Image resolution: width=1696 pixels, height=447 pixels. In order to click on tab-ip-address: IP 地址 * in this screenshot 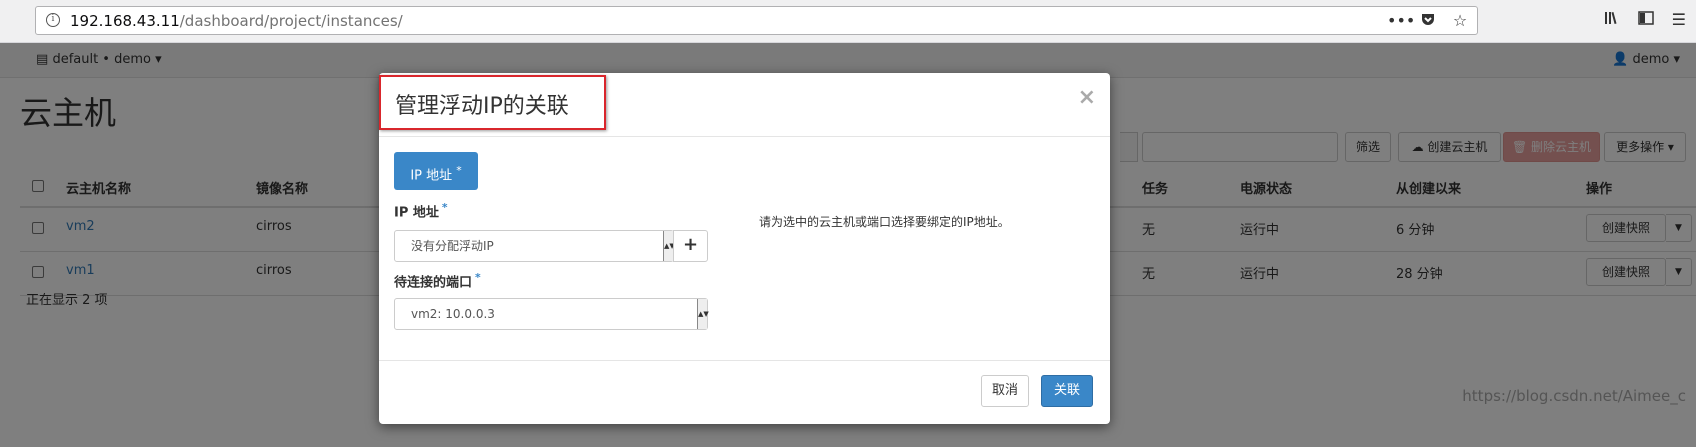, I will do `click(436, 171)`.